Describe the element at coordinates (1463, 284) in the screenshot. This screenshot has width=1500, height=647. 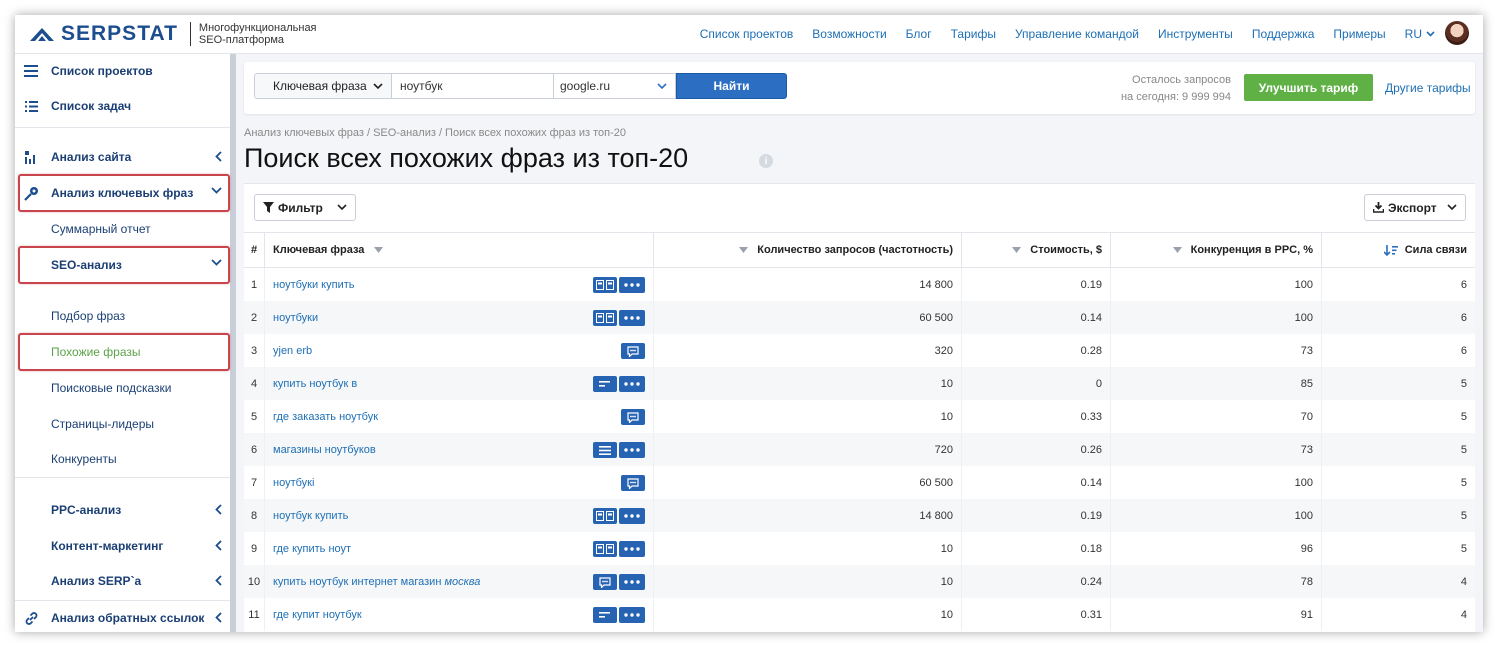
I see `cell-strength: 6` at that location.